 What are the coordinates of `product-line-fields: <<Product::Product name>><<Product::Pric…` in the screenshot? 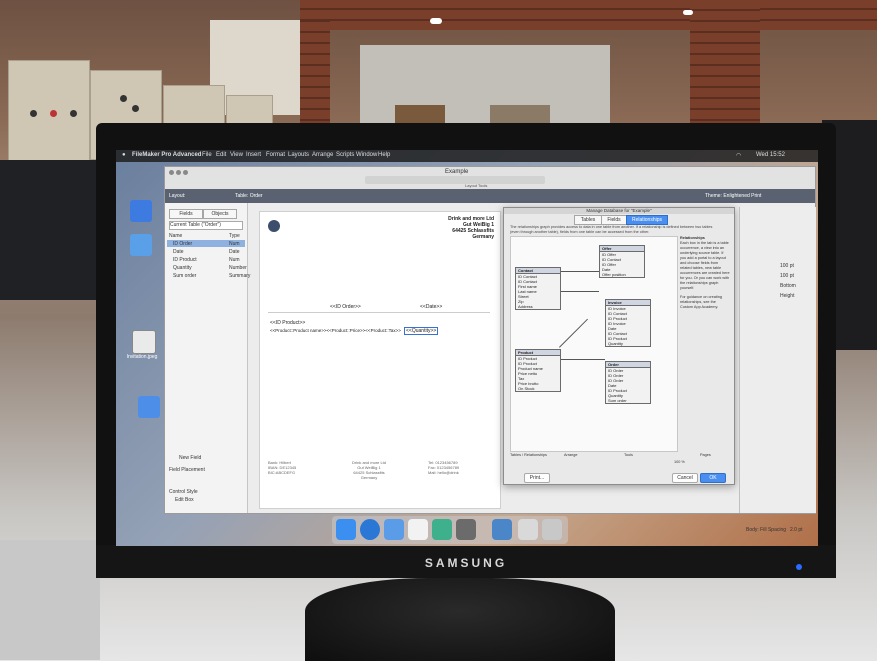 It's located at (335, 330).